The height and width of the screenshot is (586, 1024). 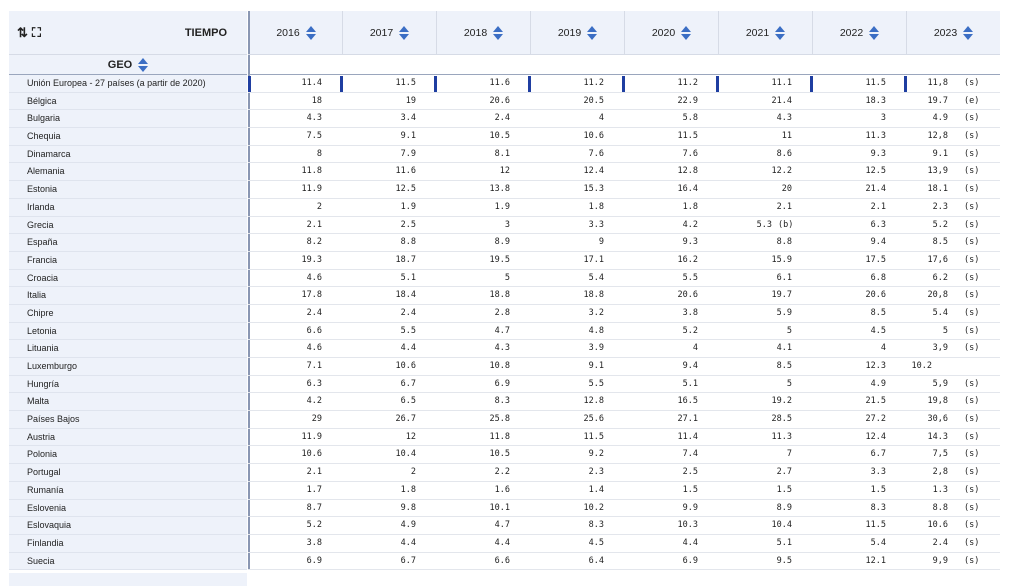 What do you see at coordinates (389, 32) in the screenshot?
I see `year-header-2017: 2017` at bounding box center [389, 32].